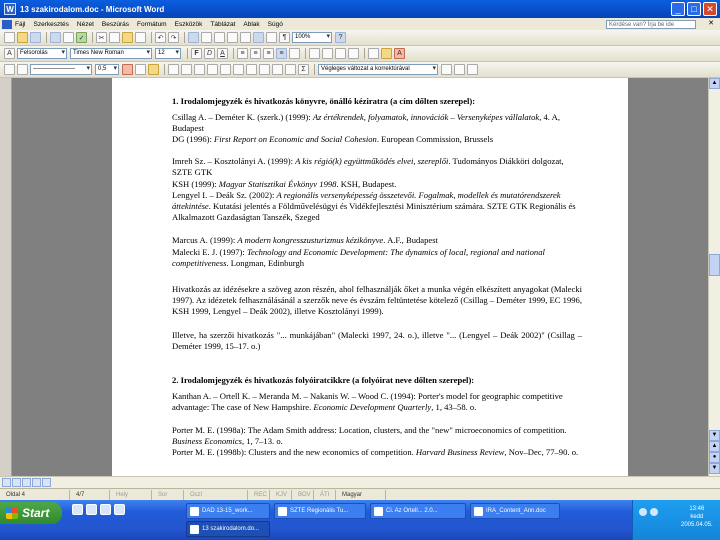  What do you see at coordinates (251, 24) in the screenshot?
I see `menu-window: Ablak` at bounding box center [251, 24].